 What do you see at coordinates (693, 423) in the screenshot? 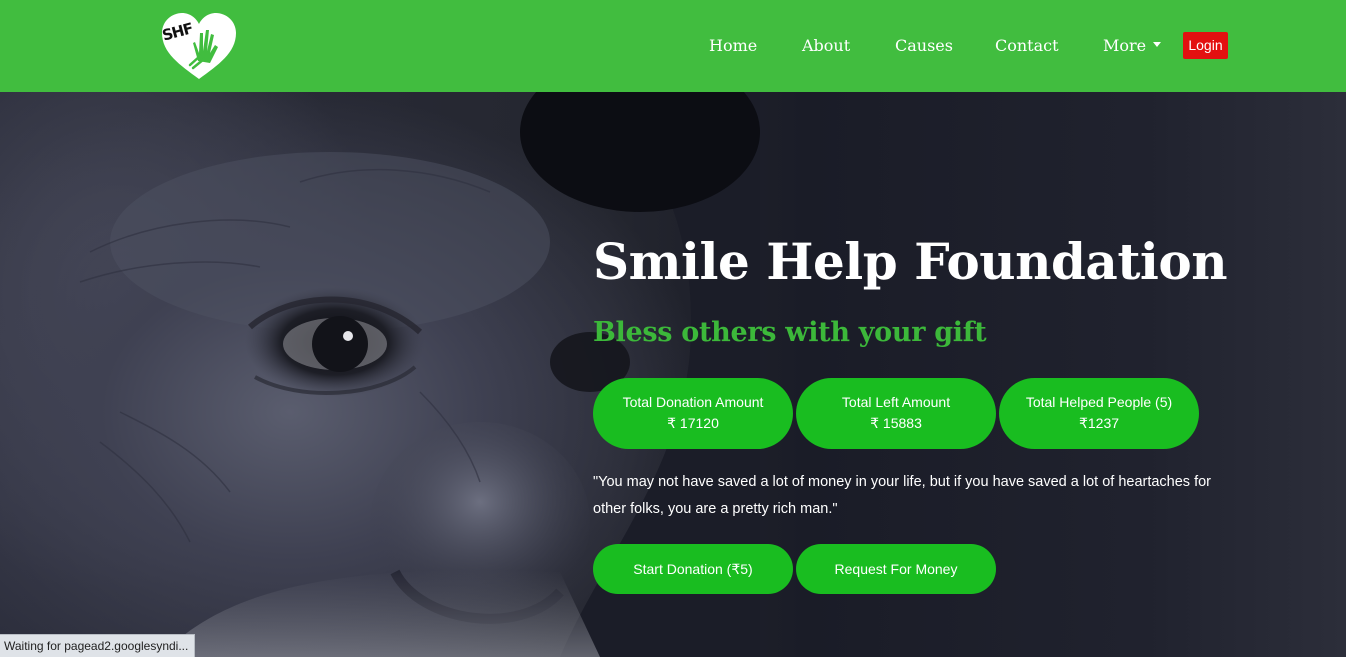
I see `stat-value: ₹ 17120` at bounding box center [693, 423].